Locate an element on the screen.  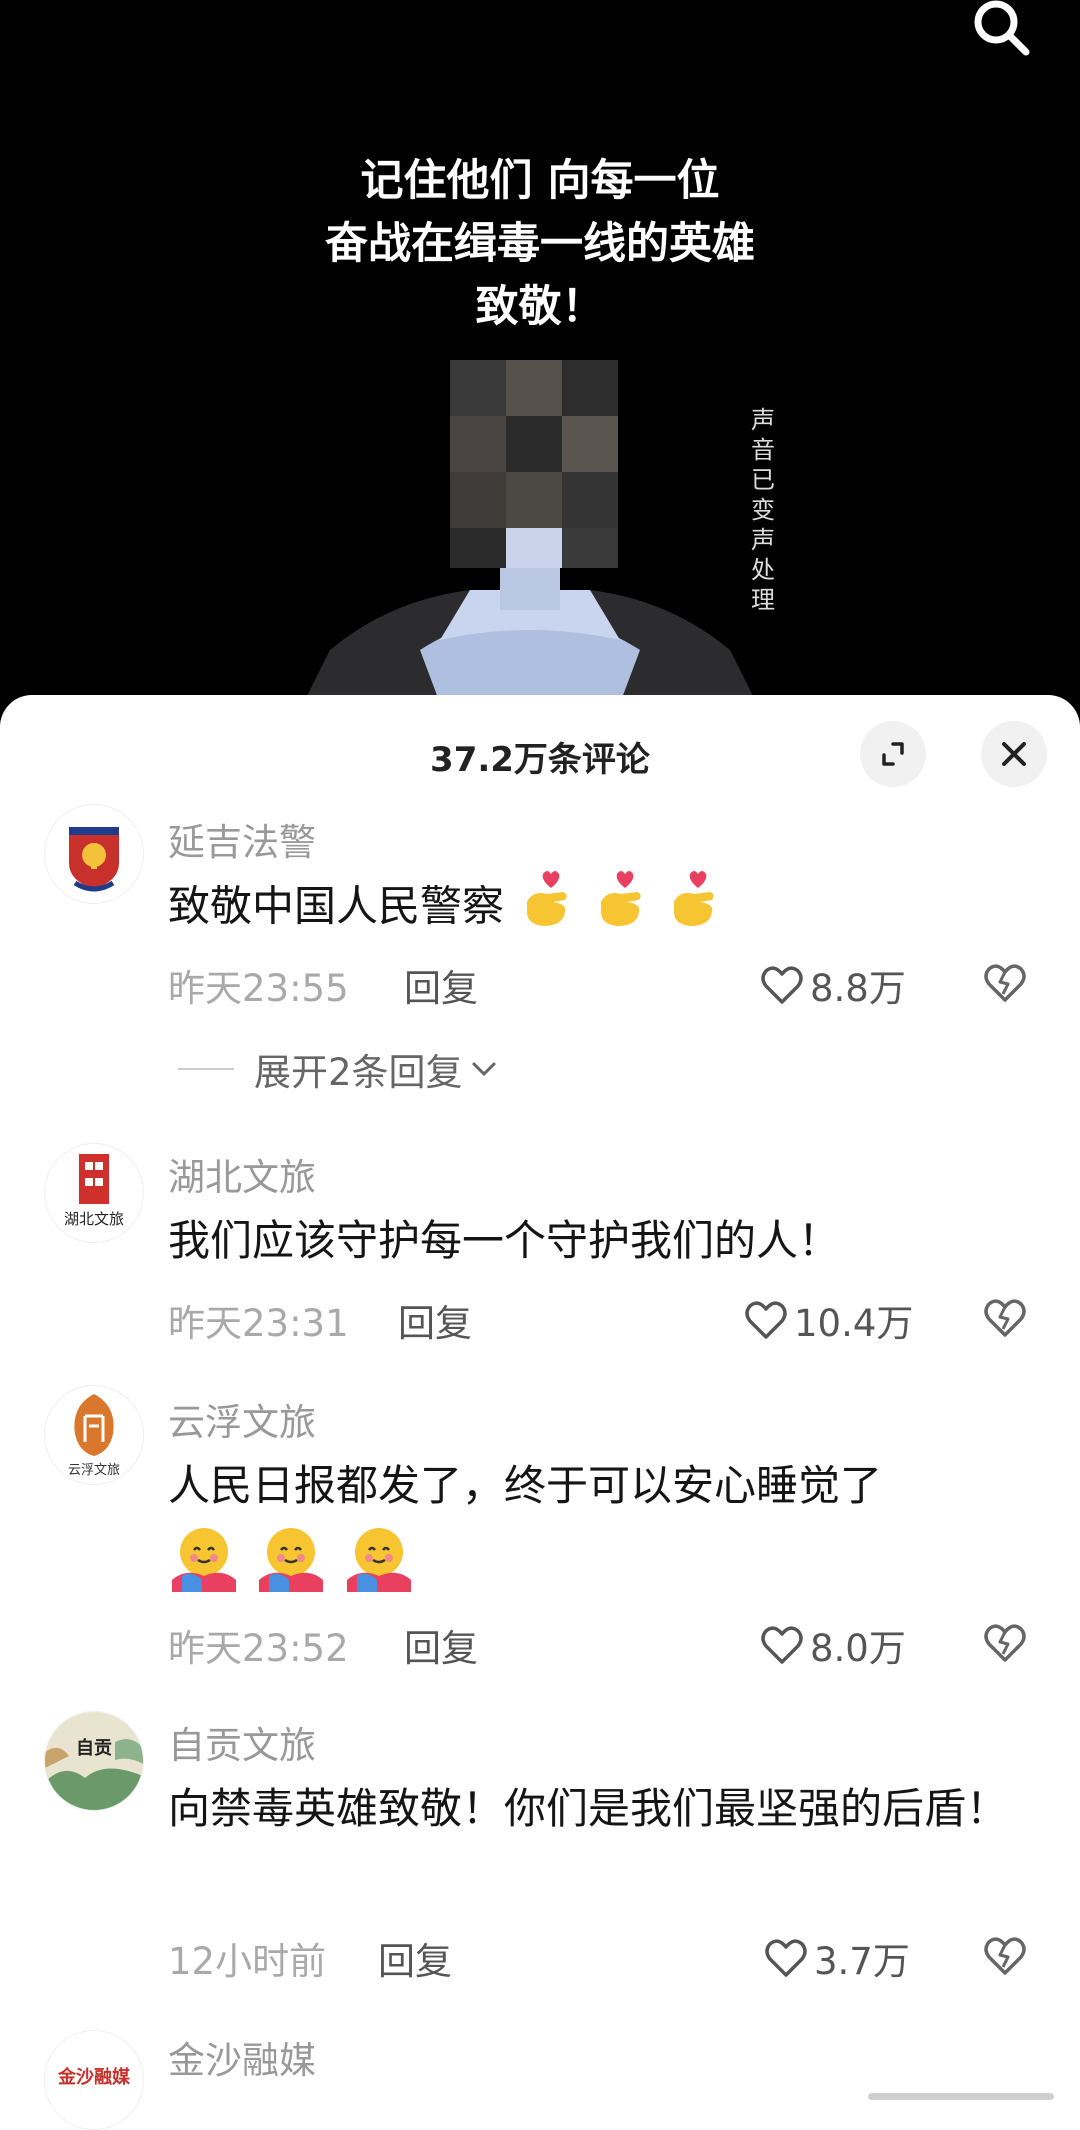
avatar: 湖北文旅 is located at coordinates (94, 1193).